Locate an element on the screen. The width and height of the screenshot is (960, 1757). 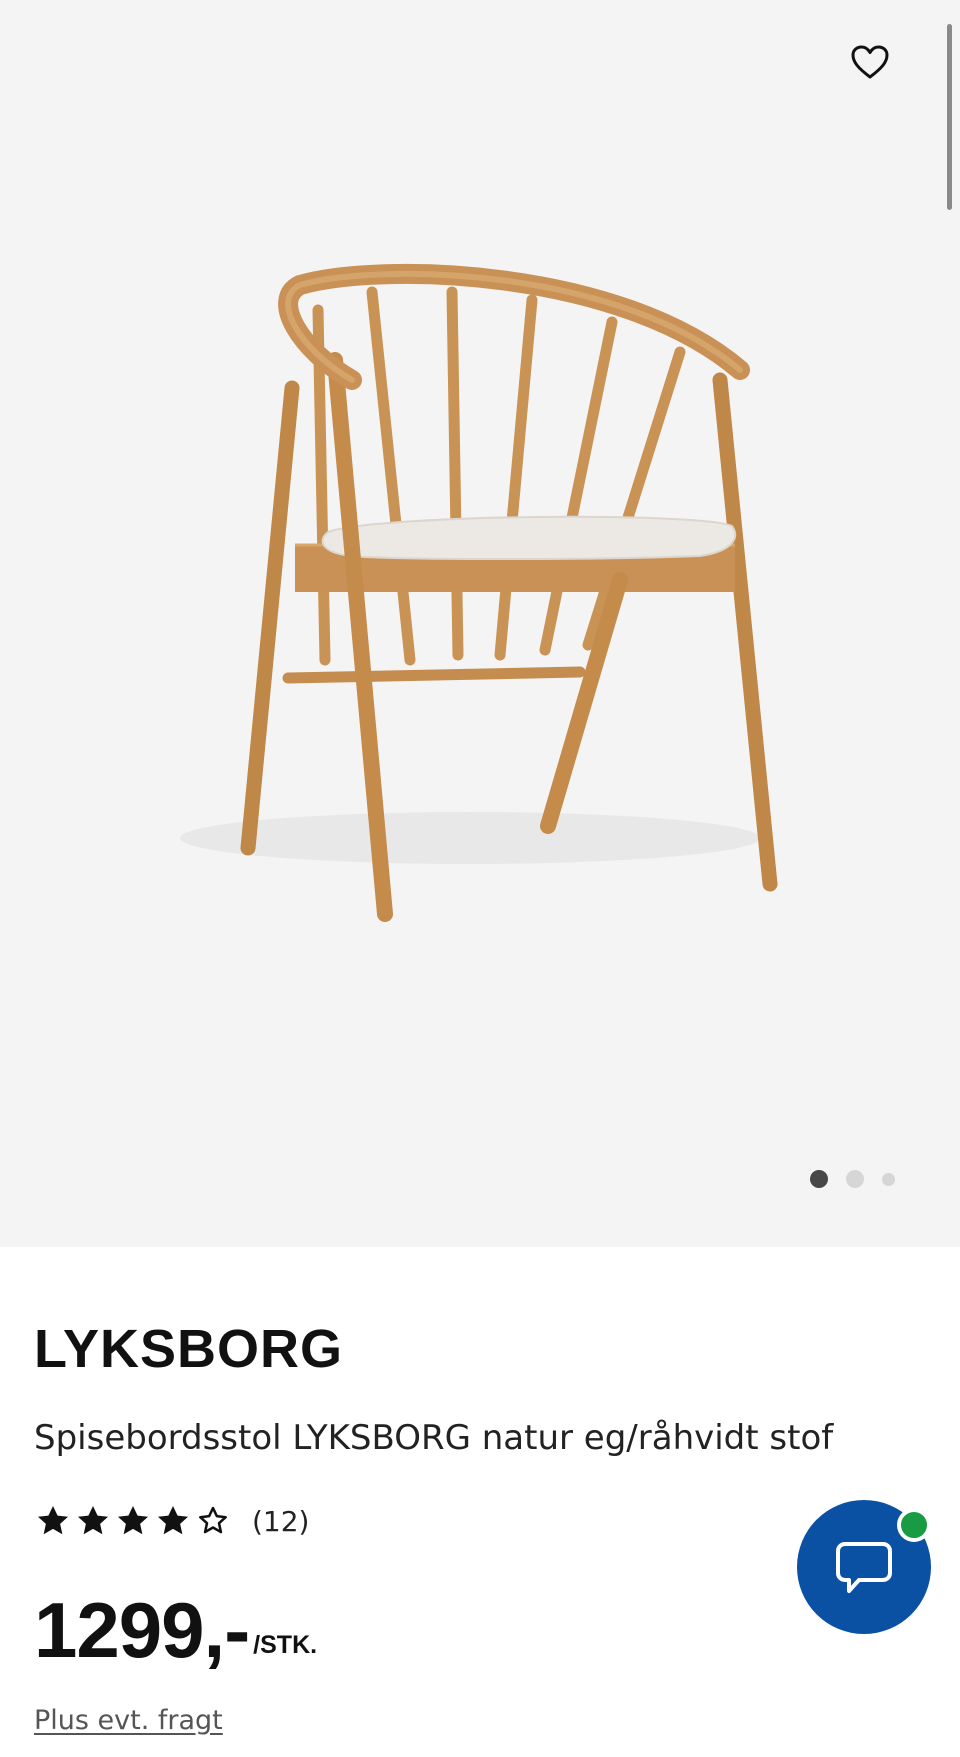
heart-outline-icon is located at coordinates (870, 62).